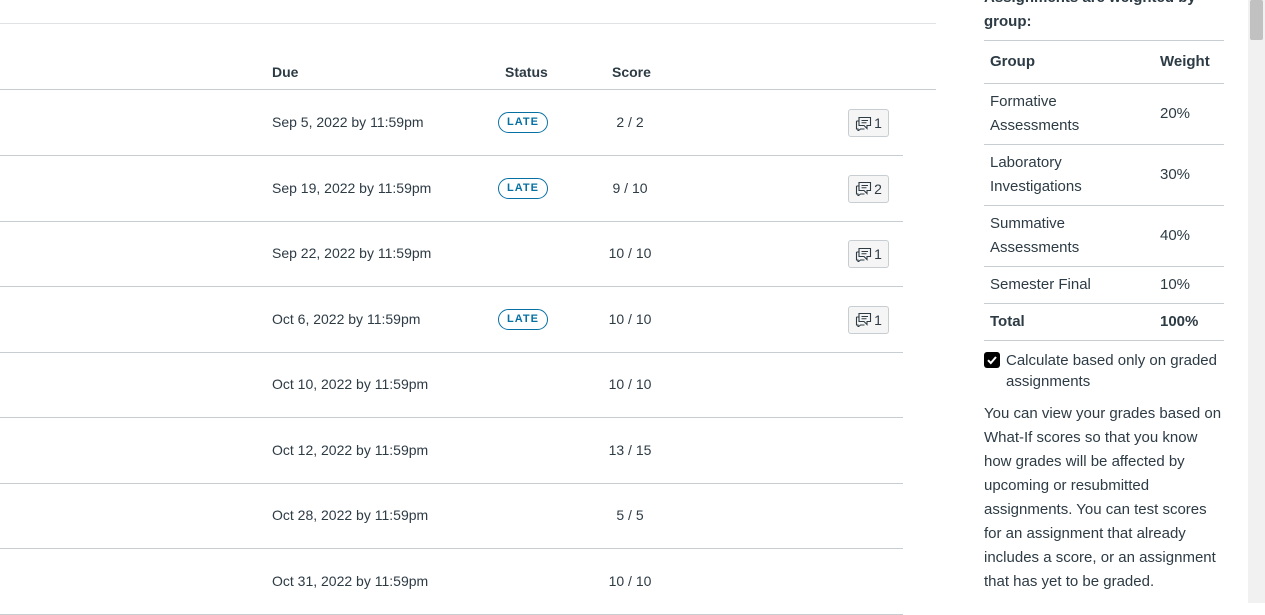  What do you see at coordinates (350, 449) in the screenshot?
I see `due-date: Oct 12, 2022 by 11:59pm` at bounding box center [350, 449].